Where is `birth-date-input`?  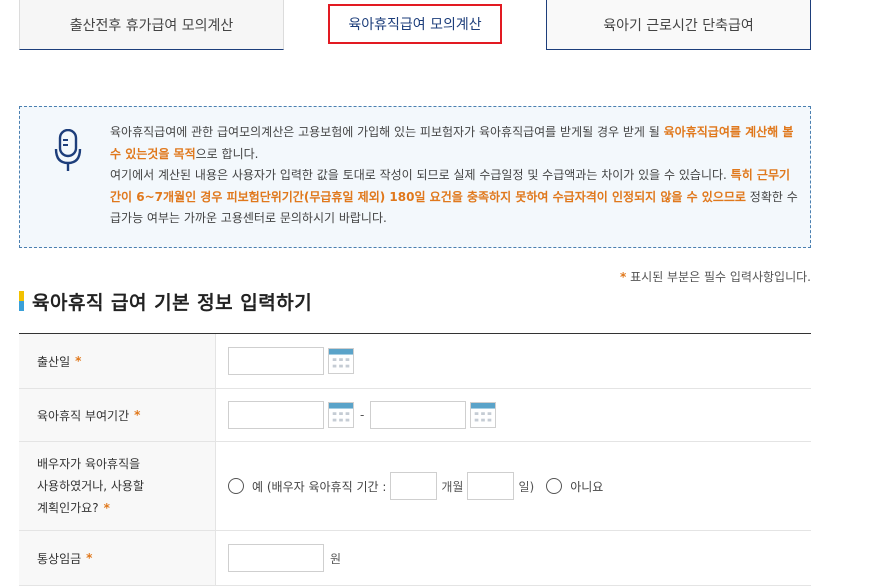 birth-date-input is located at coordinates (276, 361).